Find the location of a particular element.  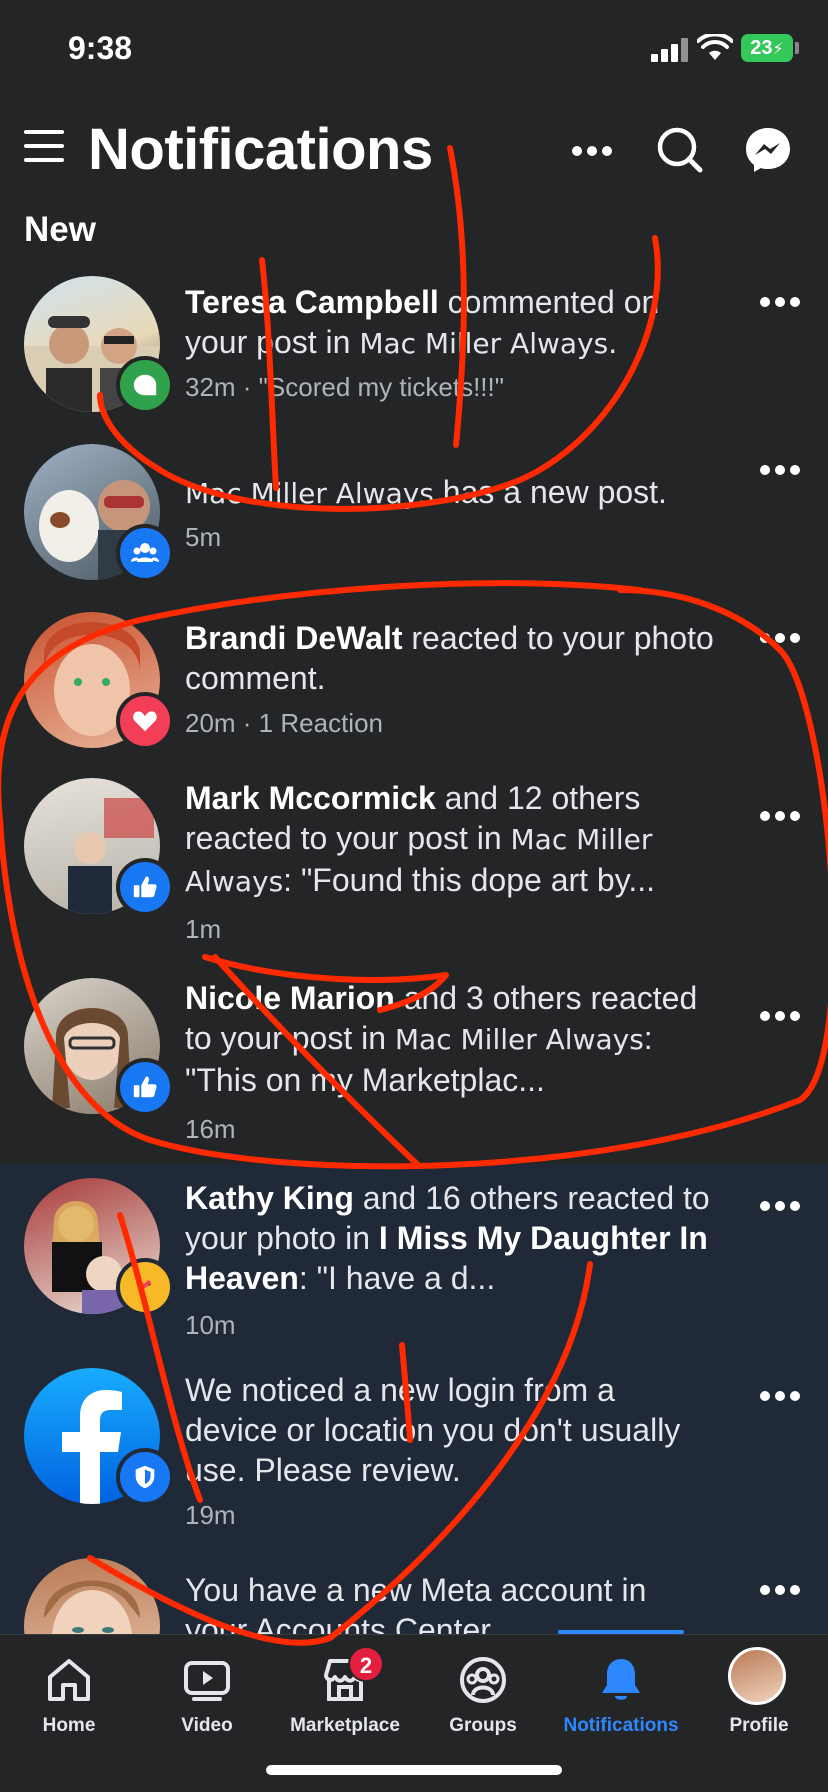

tab-video: Video is located at coordinates (207, 1695).